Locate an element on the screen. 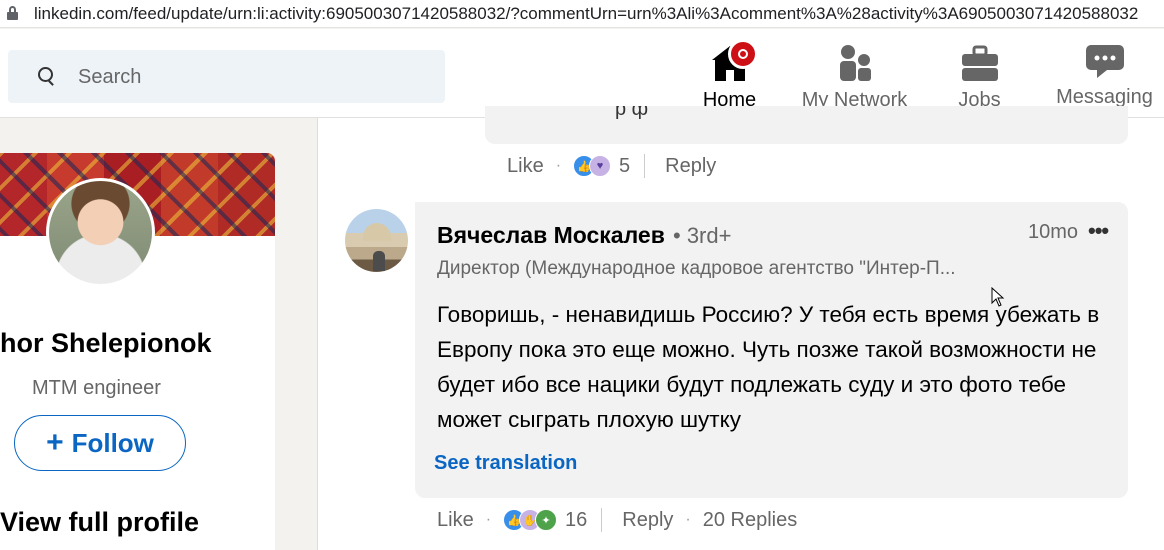 This screenshot has width=1164, height=550. insightful-reaction-icon: ✦ is located at coordinates (546, 520).